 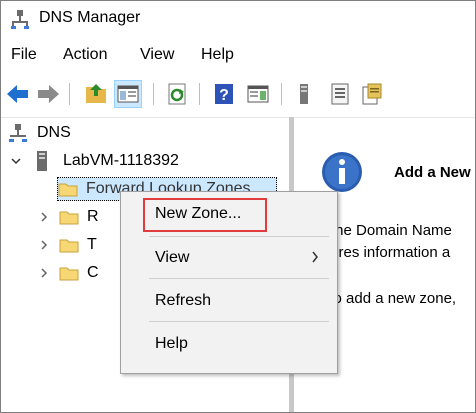 I want to click on tree-item-server: LabVM-1118392, so click(x=107, y=161).